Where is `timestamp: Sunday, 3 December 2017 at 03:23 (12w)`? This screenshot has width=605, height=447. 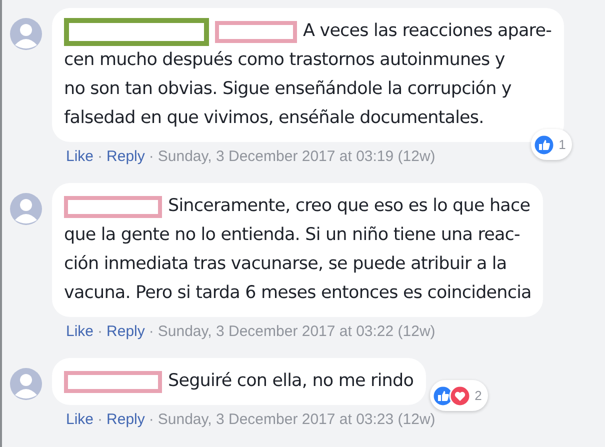
timestamp: Sunday, 3 December 2017 at 03:23 (12w) is located at coordinates (297, 420).